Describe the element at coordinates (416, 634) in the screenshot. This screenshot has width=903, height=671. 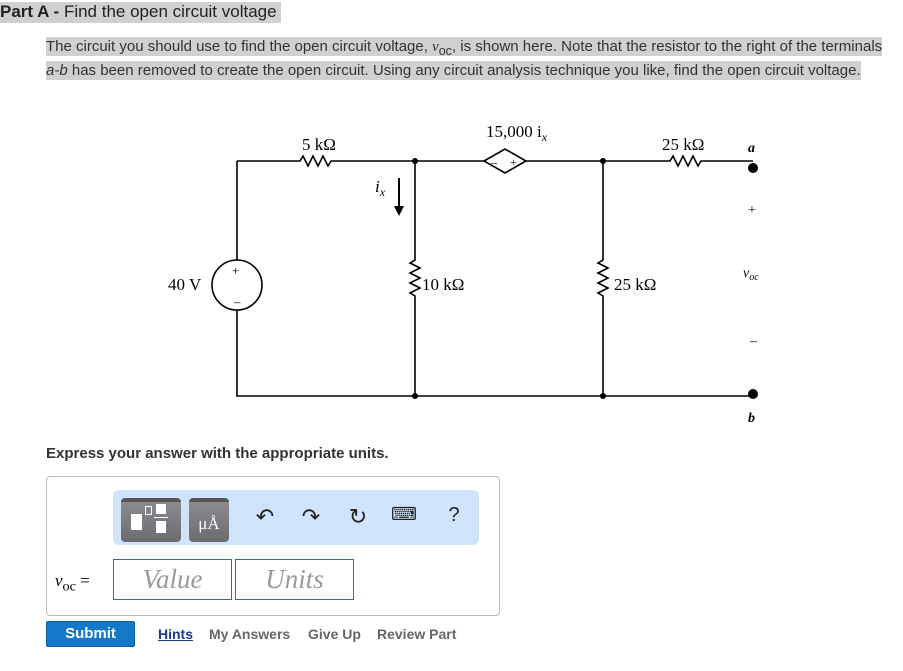
I see `review-part-link: Review Part` at that location.